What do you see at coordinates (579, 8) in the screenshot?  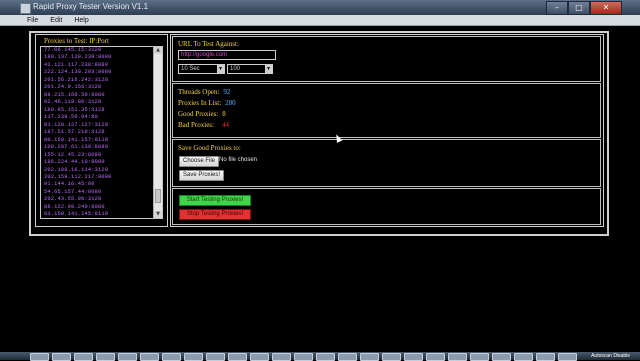 I see `maximize-button: □` at bounding box center [579, 8].